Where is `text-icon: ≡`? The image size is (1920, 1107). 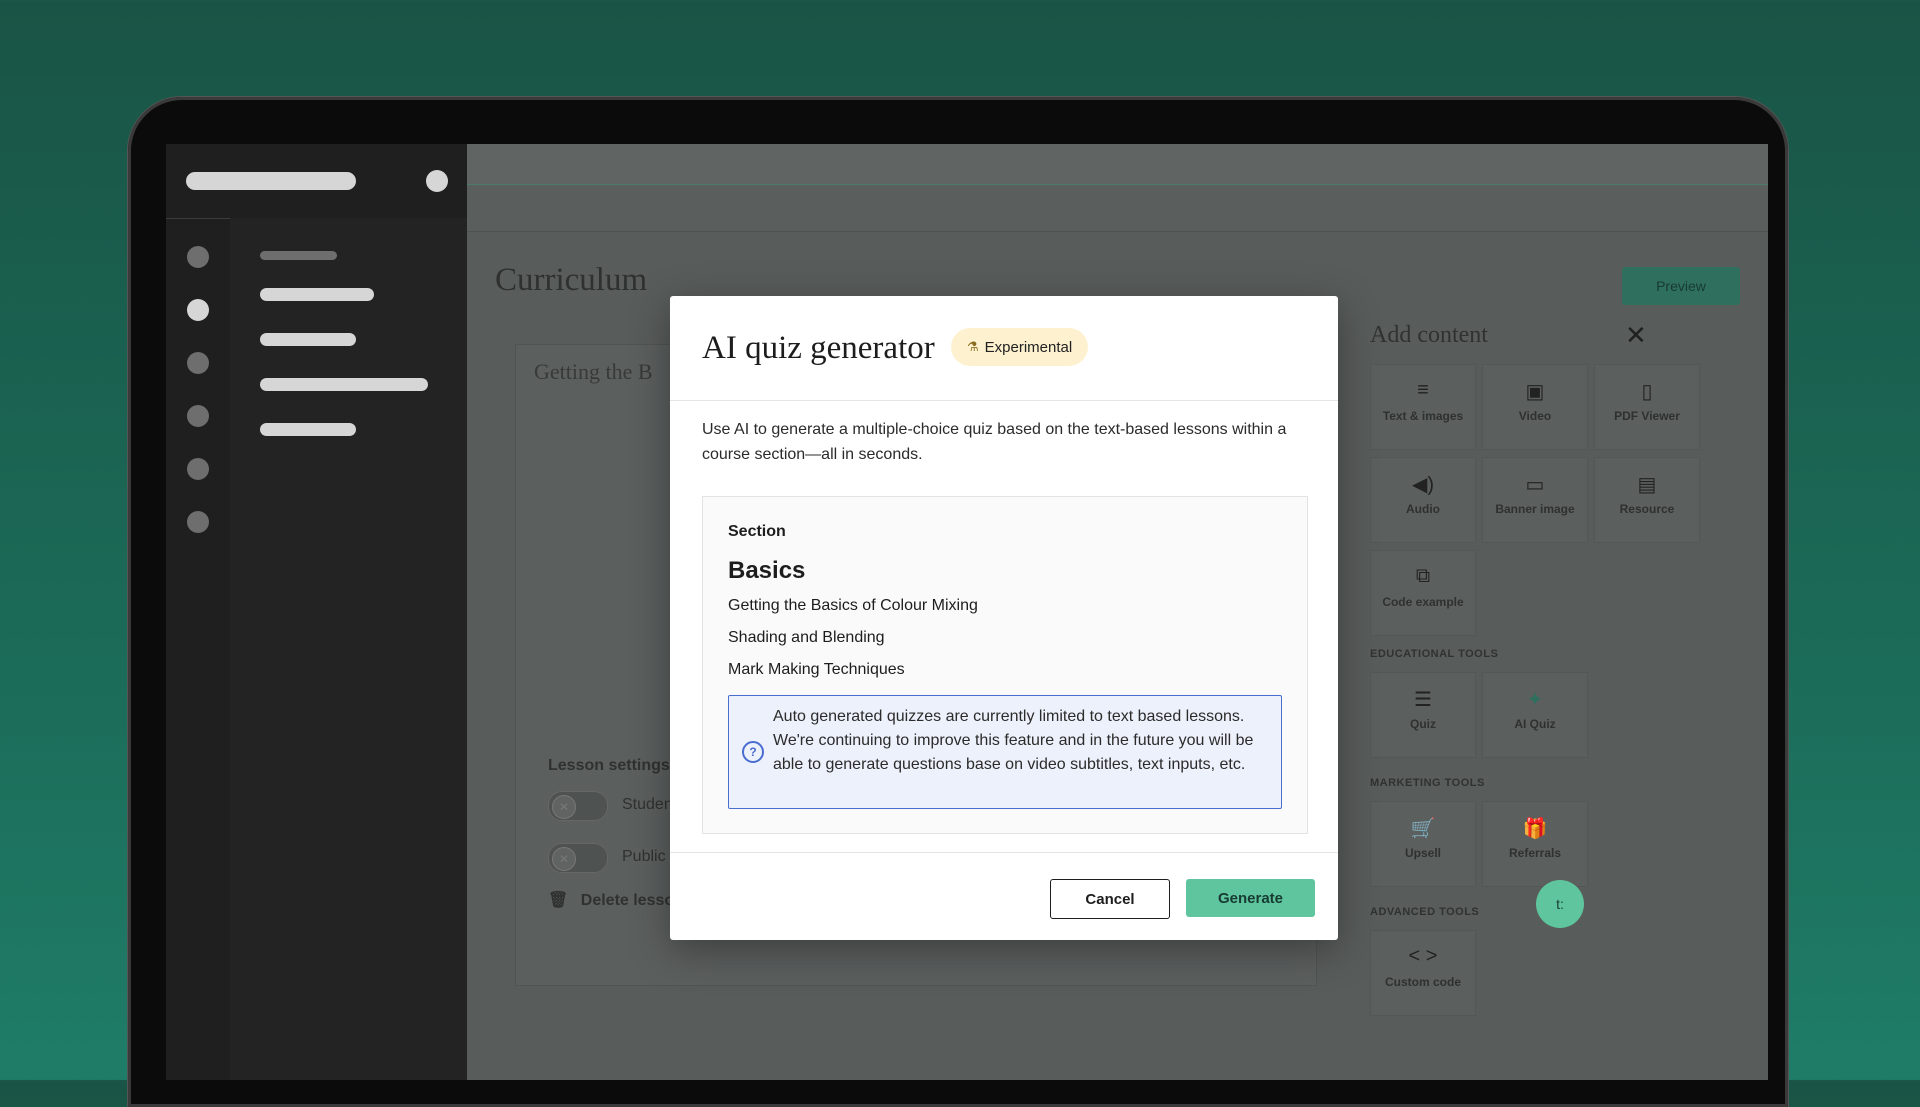
text-icon: ≡ is located at coordinates (1423, 390).